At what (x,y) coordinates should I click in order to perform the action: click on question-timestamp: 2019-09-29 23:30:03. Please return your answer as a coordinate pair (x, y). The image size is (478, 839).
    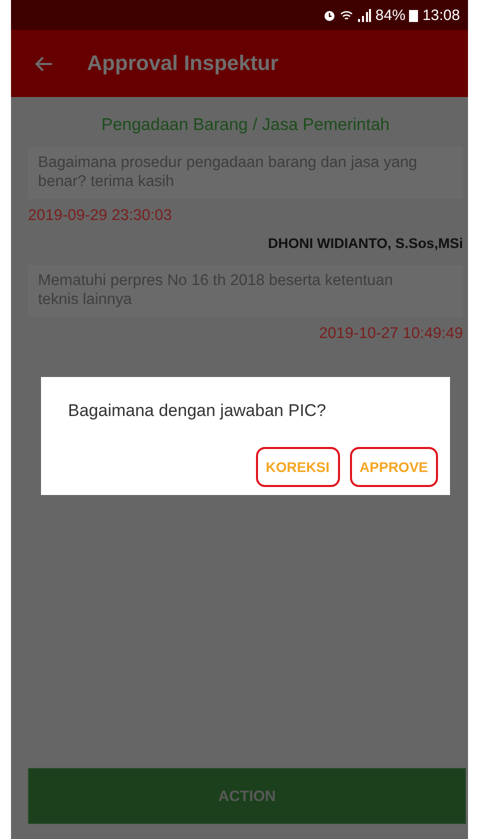
    Looking at the image, I should click on (100, 216).